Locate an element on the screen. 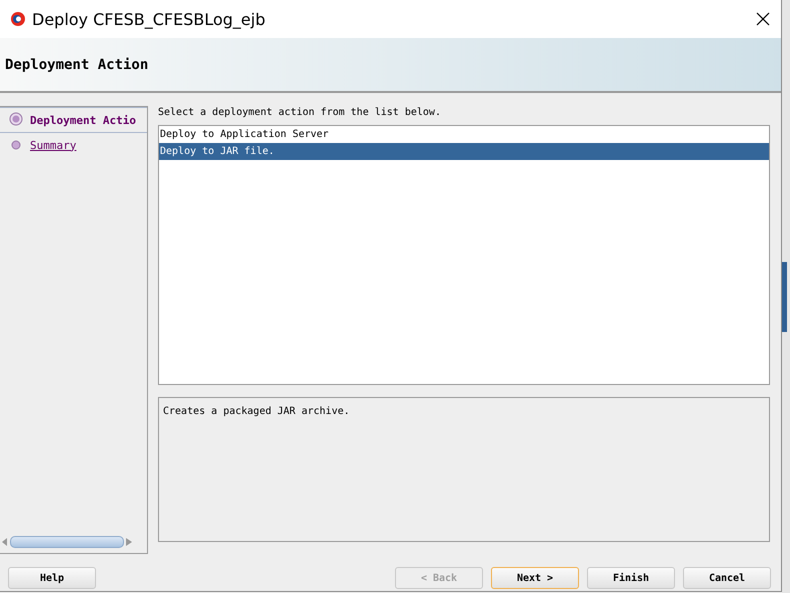 This screenshot has height=593, width=790. dialog-button: Help is located at coordinates (52, 578).